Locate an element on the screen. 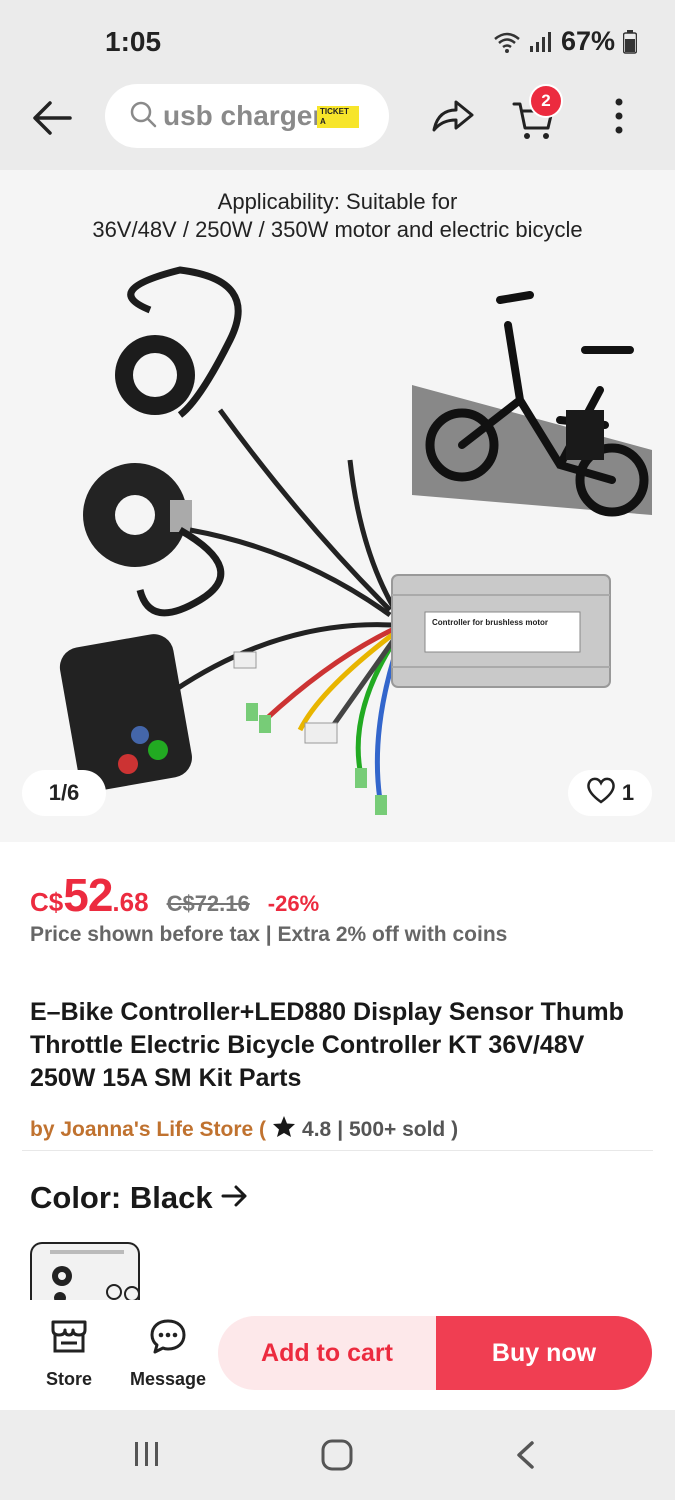 This screenshot has width=675, height=1500. message-label: Message is located at coordinates (168, 1379).